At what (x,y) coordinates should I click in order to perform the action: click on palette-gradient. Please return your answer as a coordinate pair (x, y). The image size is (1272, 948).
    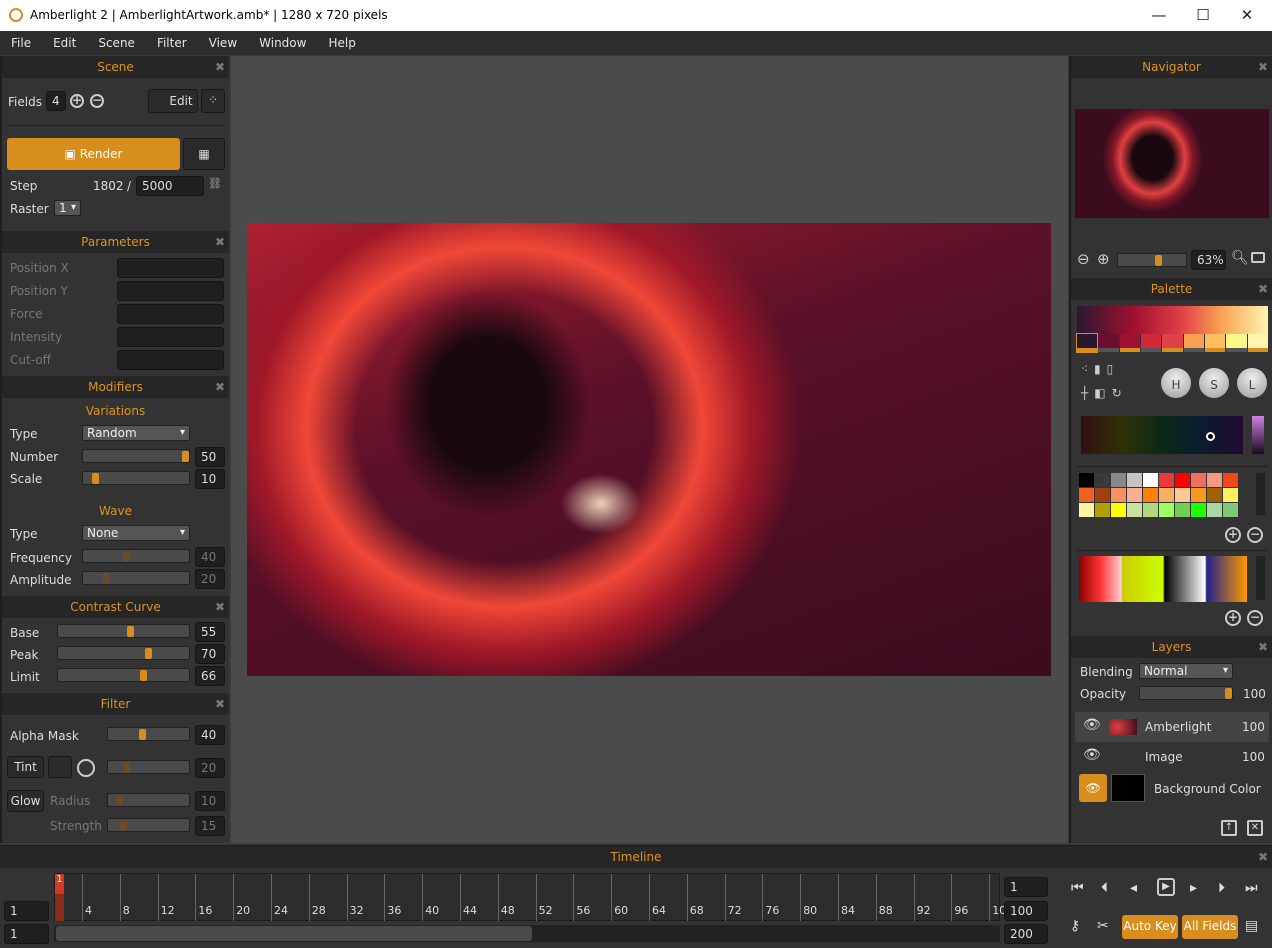
    Looking at the image, I should click on (1172, 320).